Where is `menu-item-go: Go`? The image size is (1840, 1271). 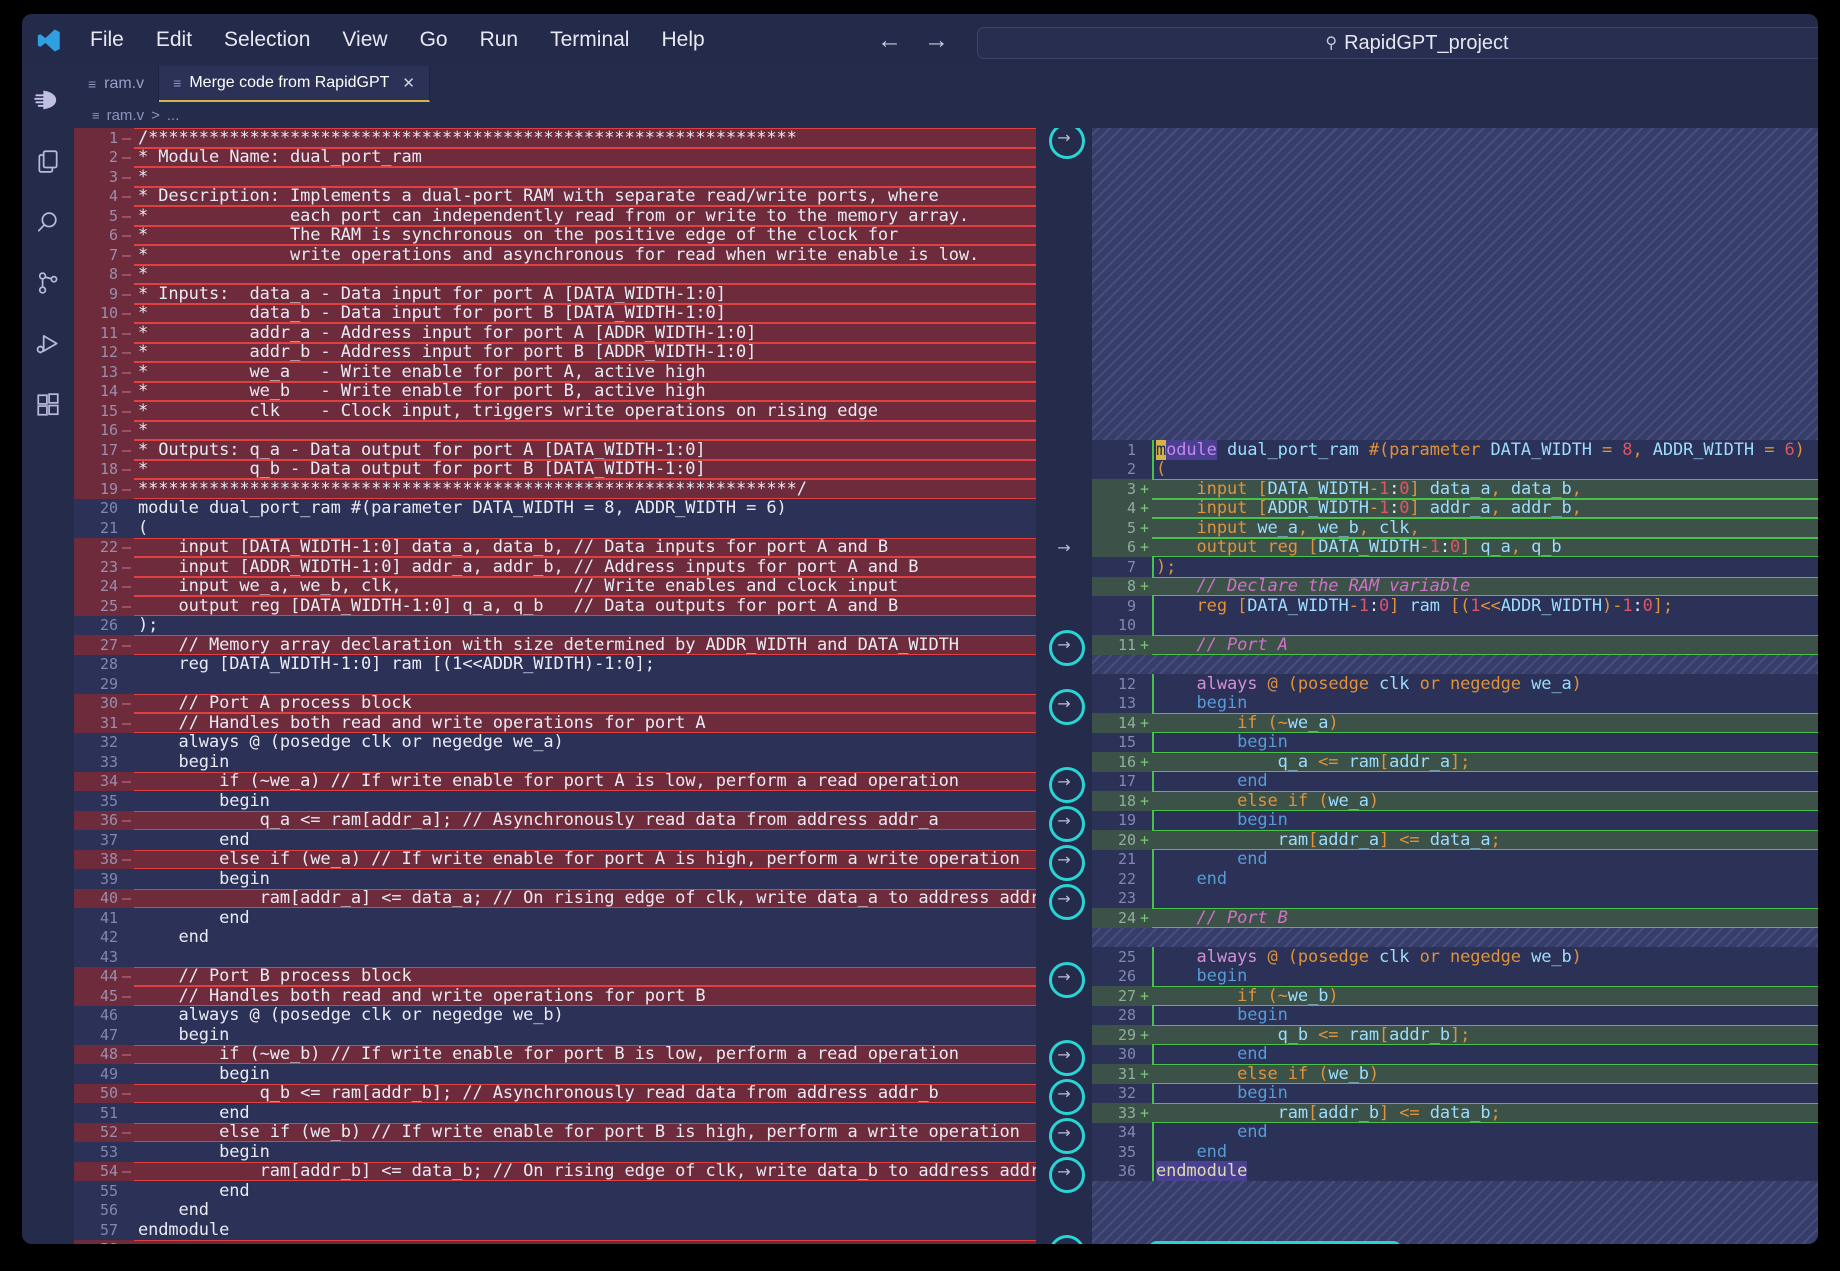 menu-item-go: Go is located at coordinates (434, 40).